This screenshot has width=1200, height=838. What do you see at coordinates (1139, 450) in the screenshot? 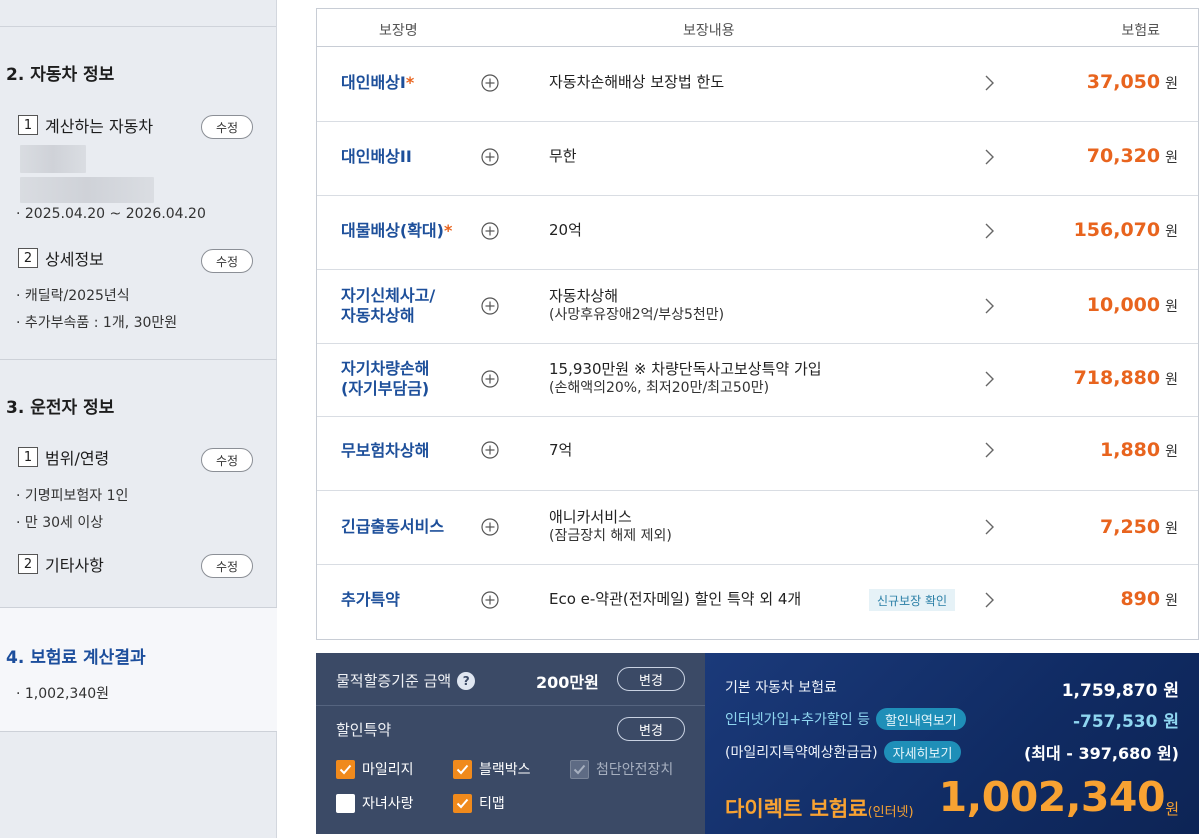
I see `coverage-premium: 1,880 원` at bounding box center [1139, 450].